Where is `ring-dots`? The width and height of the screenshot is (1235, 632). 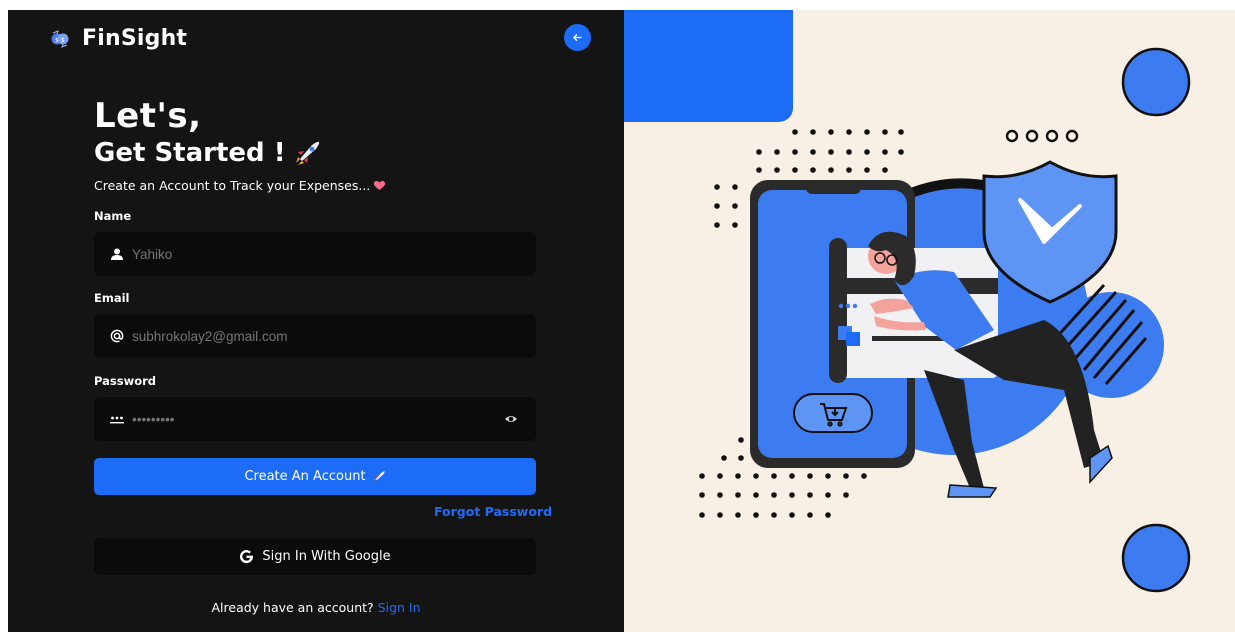
ring-dots is located at coordinates (1042, 136).